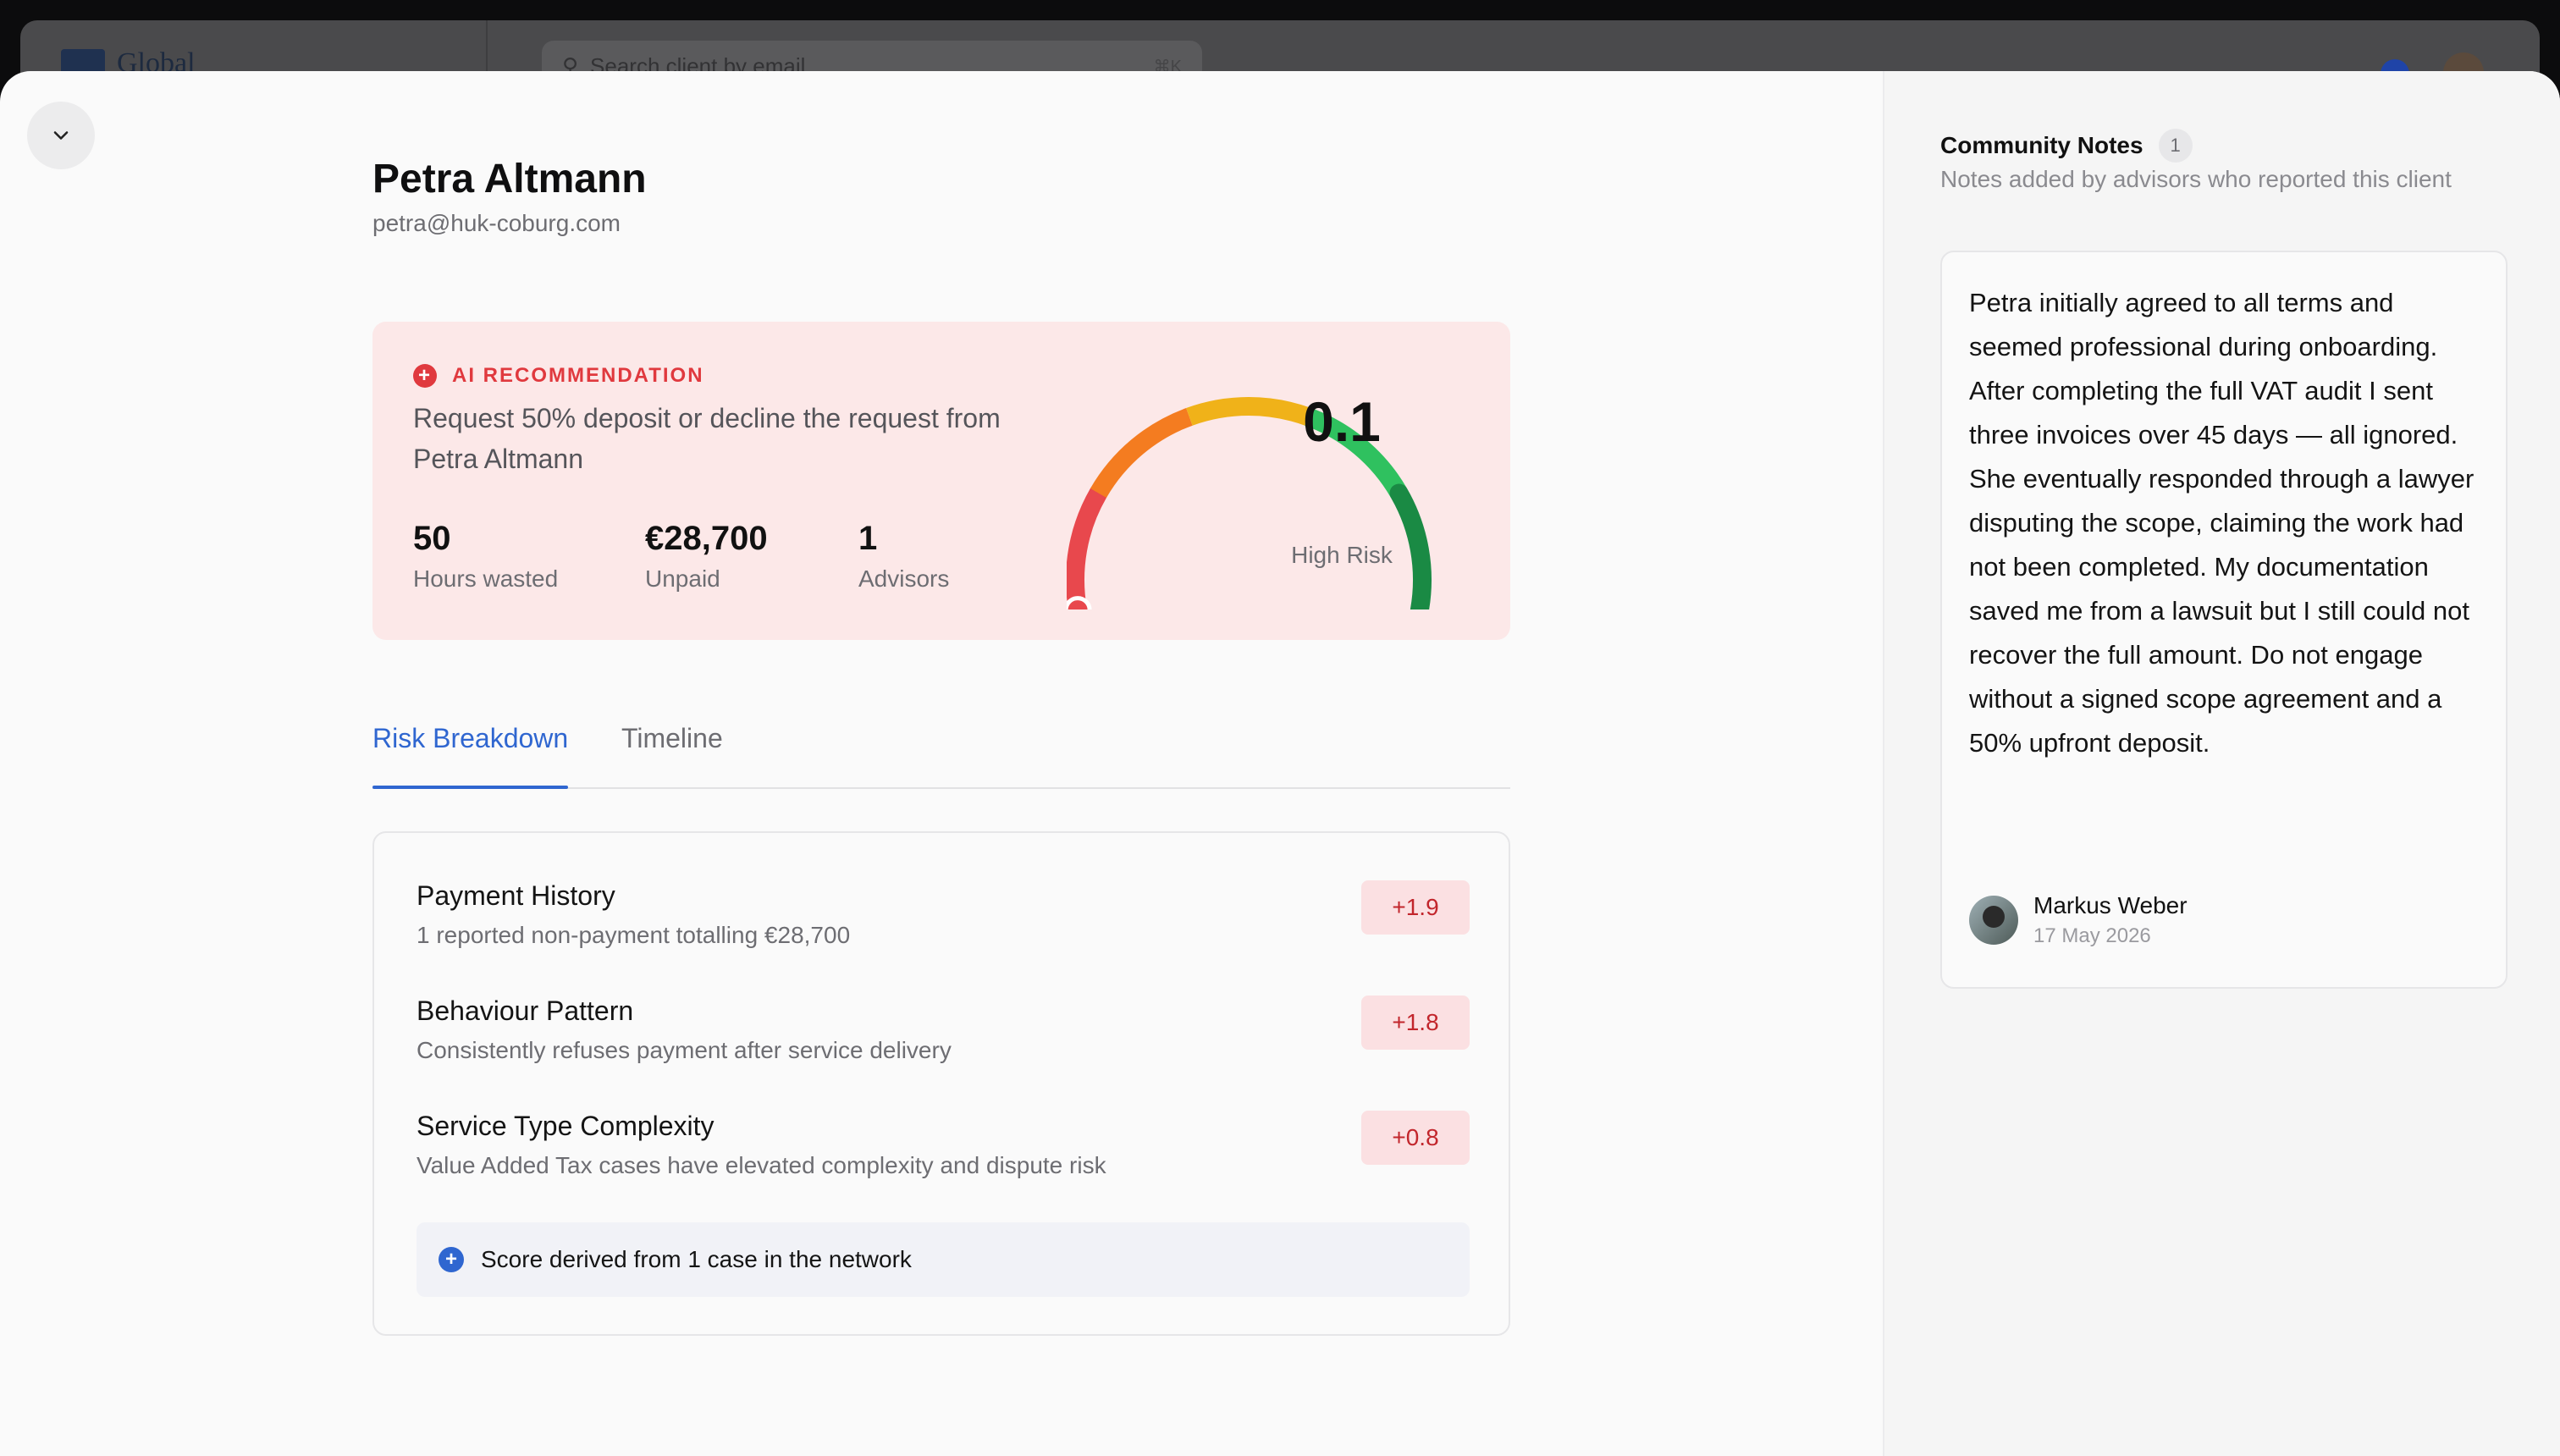  Describe the element at coordinates (943, 556) in the screenshot. I see `stat-advisors: 1 Advisors` at that location.